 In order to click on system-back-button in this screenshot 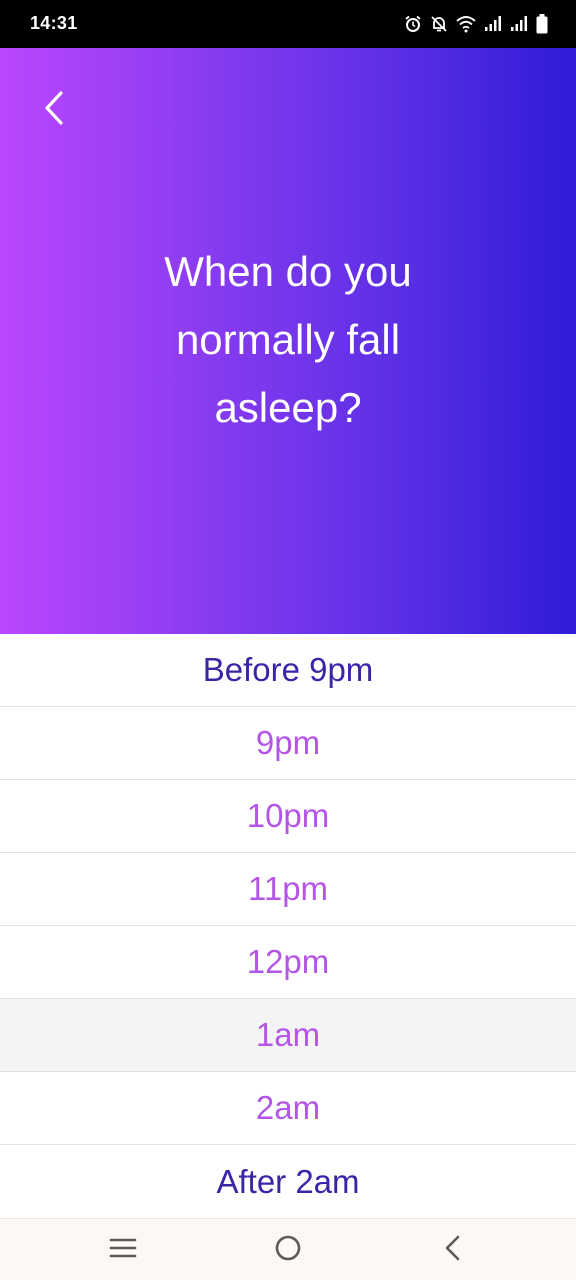, I will do `click(453, 1250)`.